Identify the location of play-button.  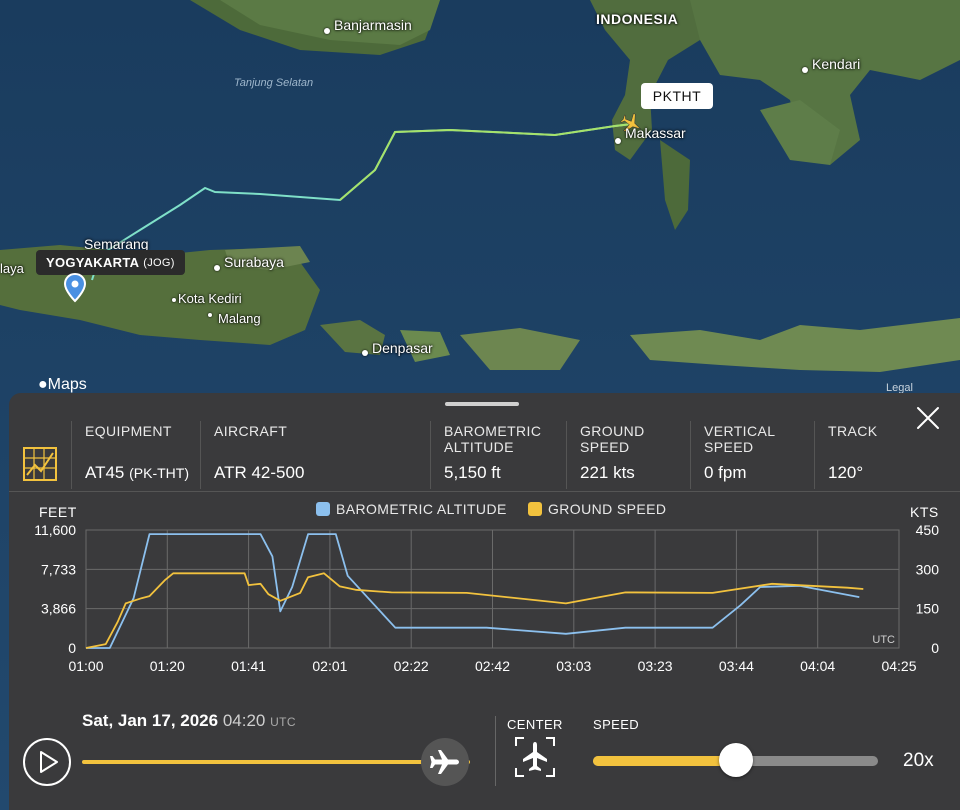
(47, 762).